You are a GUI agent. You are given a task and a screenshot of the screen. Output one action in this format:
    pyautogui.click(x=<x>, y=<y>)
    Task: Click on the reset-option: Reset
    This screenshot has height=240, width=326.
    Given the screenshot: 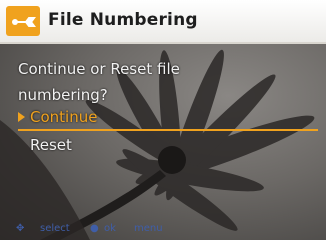 What is the action you would take?
    pyautogui.click(x=163, y=145)
    